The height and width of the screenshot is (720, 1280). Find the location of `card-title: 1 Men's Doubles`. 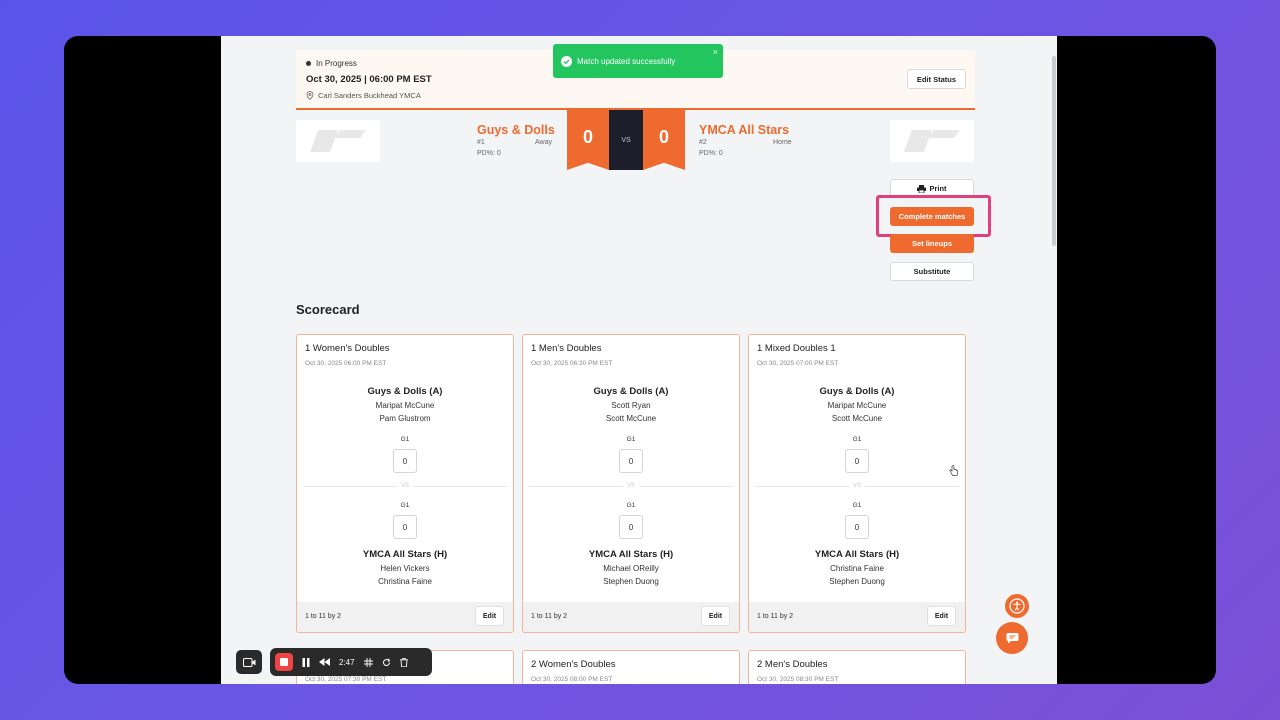

card-title: 1 Men's Doubles is located at coordinates (566, 348).